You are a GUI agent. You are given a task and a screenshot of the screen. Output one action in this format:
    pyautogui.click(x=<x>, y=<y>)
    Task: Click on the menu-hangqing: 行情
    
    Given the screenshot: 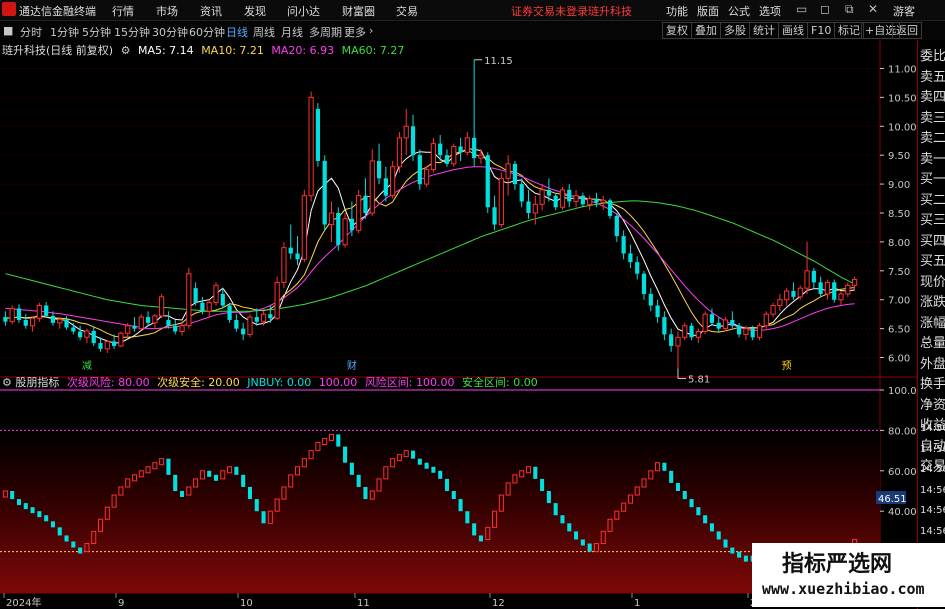 What is the action you would take?
    pyautogui.click(x=123, y=11)
    